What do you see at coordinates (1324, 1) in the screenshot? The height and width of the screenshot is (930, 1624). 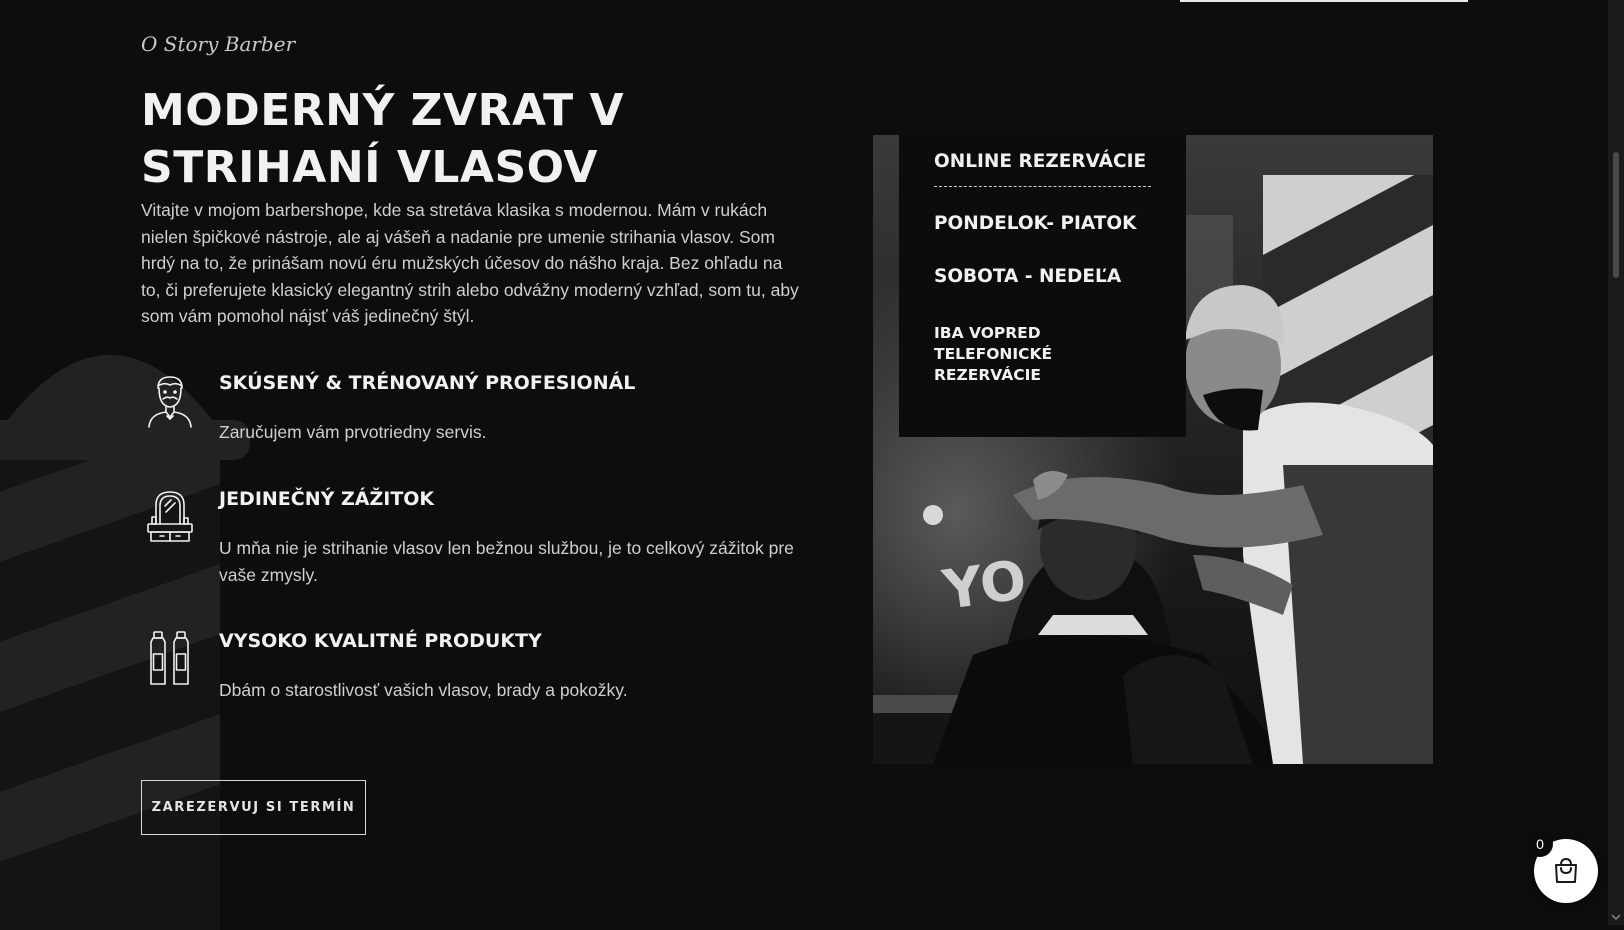 I see `header-underline` at bounding box center [1324, 1].